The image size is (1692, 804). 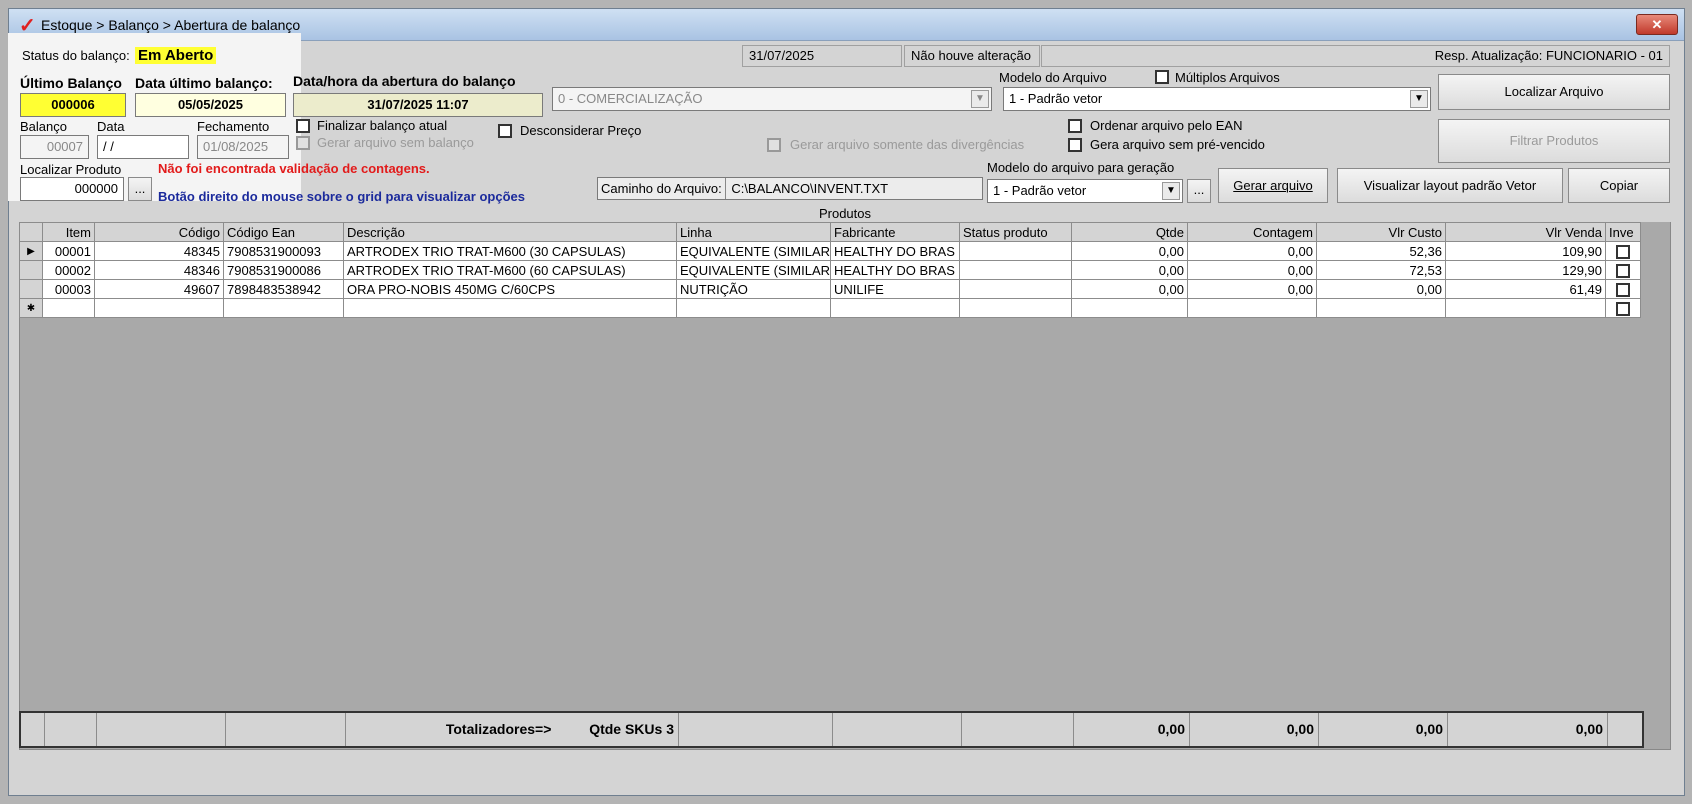 What do you see at coordinates (283, 308) in the screenshot?
I see `ean-cell` at bounding box center [283, 308].